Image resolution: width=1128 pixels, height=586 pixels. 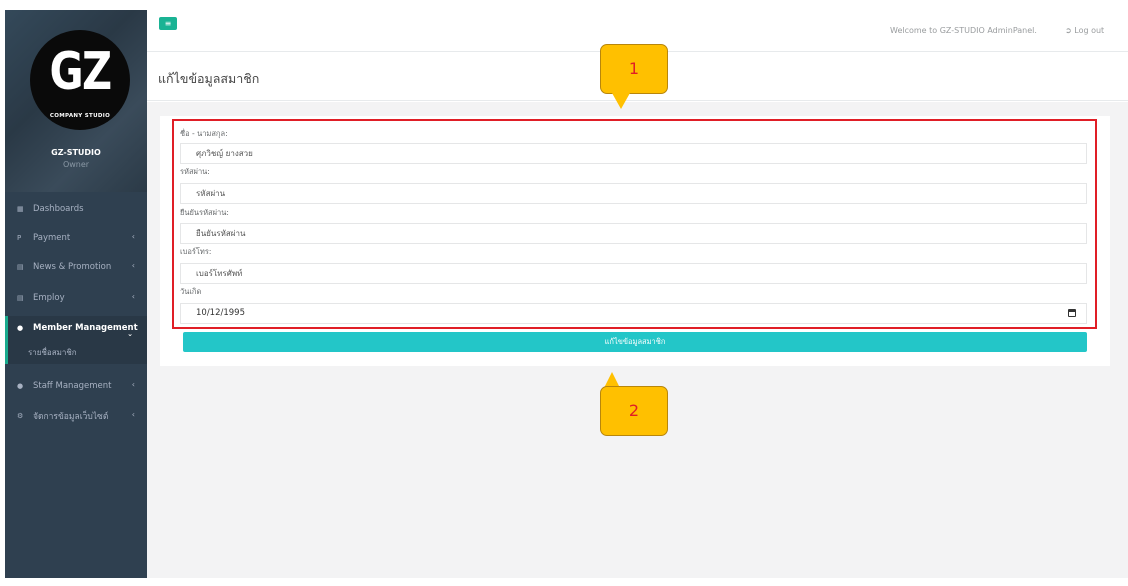 What do you see at coordinates (76, 416) in the screenshot?
I see `sidebar-item-website-settings: ⚙ จัดการข้อมูลเว็บไซต์ ‹` at bounding box center [76, 416].